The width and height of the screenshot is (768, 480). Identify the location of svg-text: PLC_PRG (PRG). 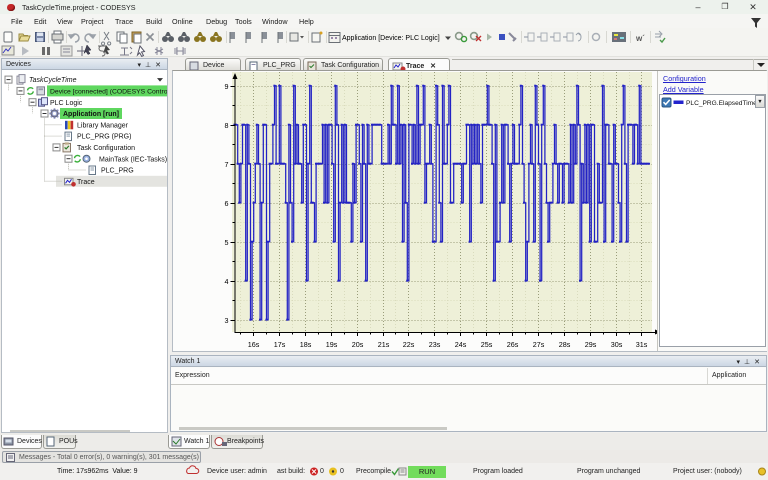
(104, 137).